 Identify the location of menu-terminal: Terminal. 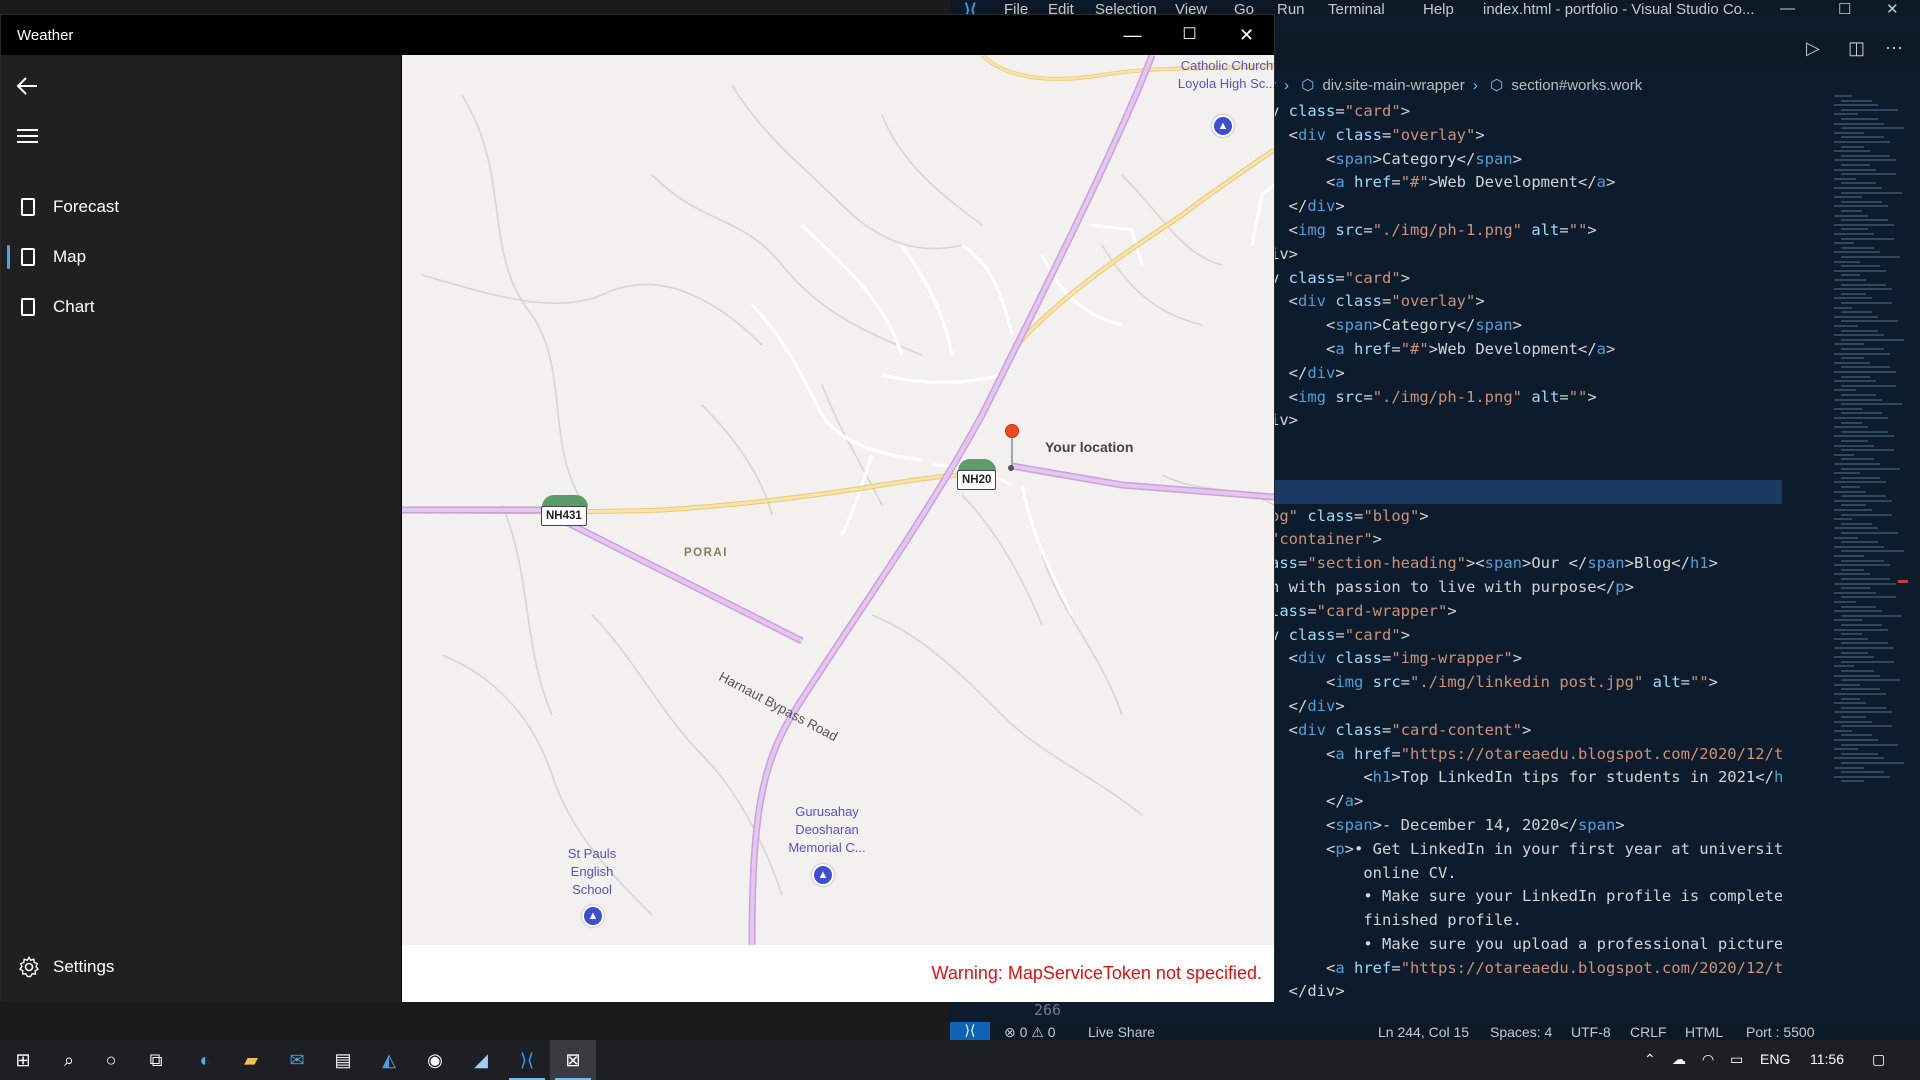
(1356, 9).